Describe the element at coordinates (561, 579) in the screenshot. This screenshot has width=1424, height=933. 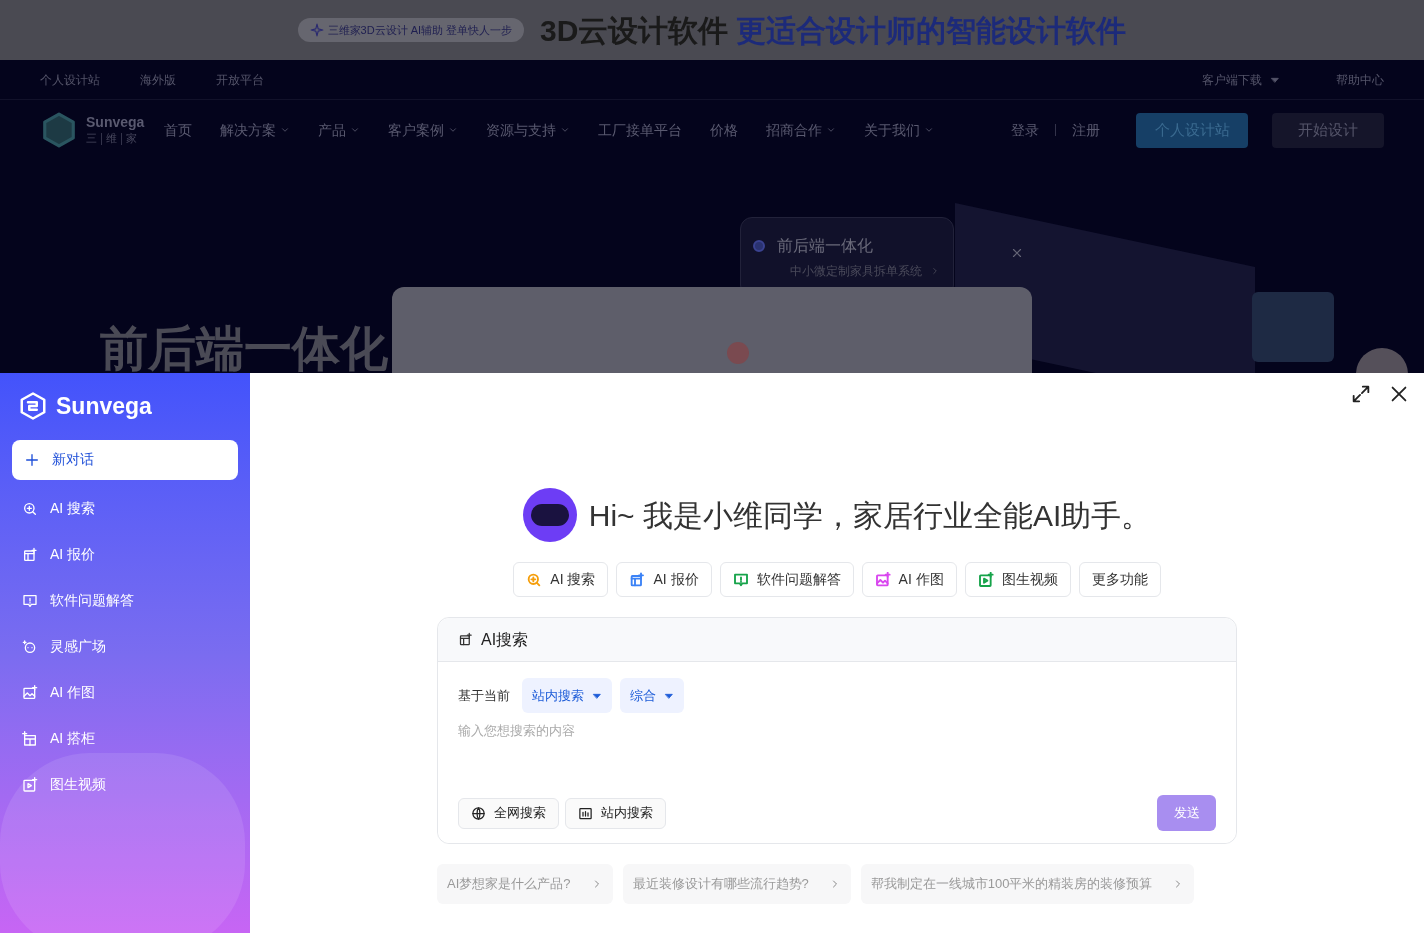
I see `feature-chip: AI 搜索` at that location.